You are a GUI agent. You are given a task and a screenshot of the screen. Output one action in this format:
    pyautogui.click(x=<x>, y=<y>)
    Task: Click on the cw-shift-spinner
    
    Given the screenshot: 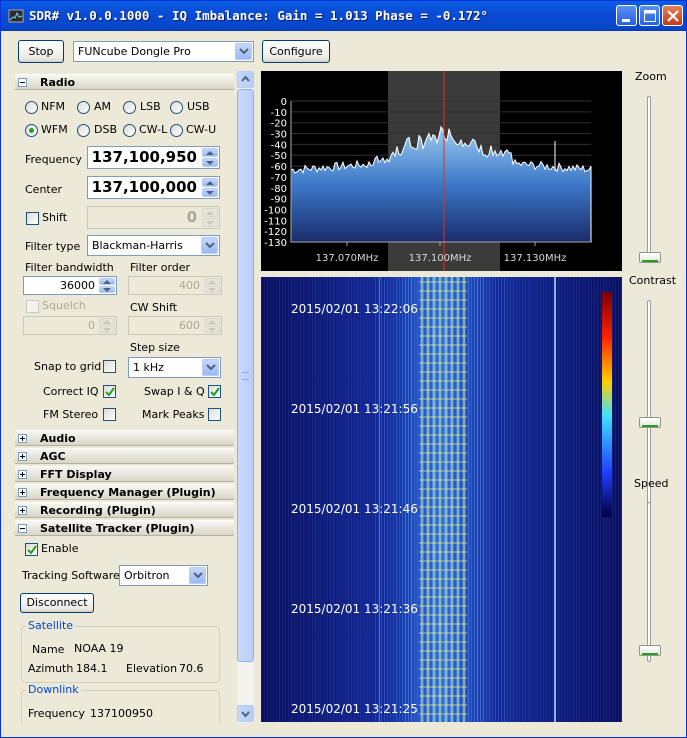 What is the action you would take?
    pyautogui.click(x=212, y=325)
    